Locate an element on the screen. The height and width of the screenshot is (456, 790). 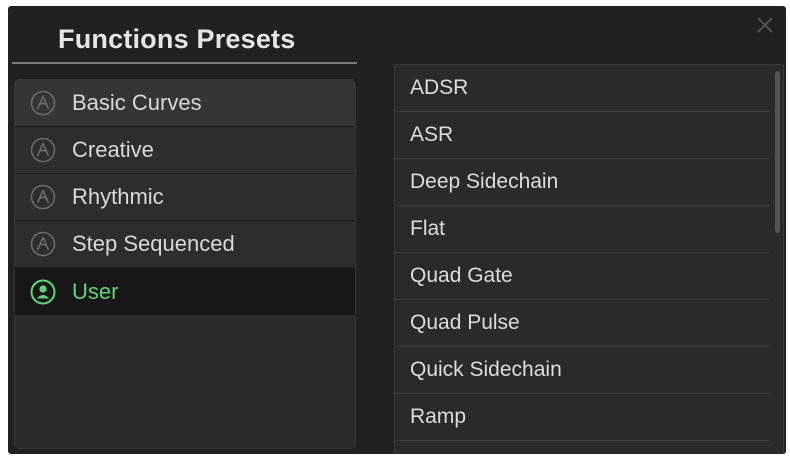
category-item-creative: Creative is located at coordinates (185, 150).